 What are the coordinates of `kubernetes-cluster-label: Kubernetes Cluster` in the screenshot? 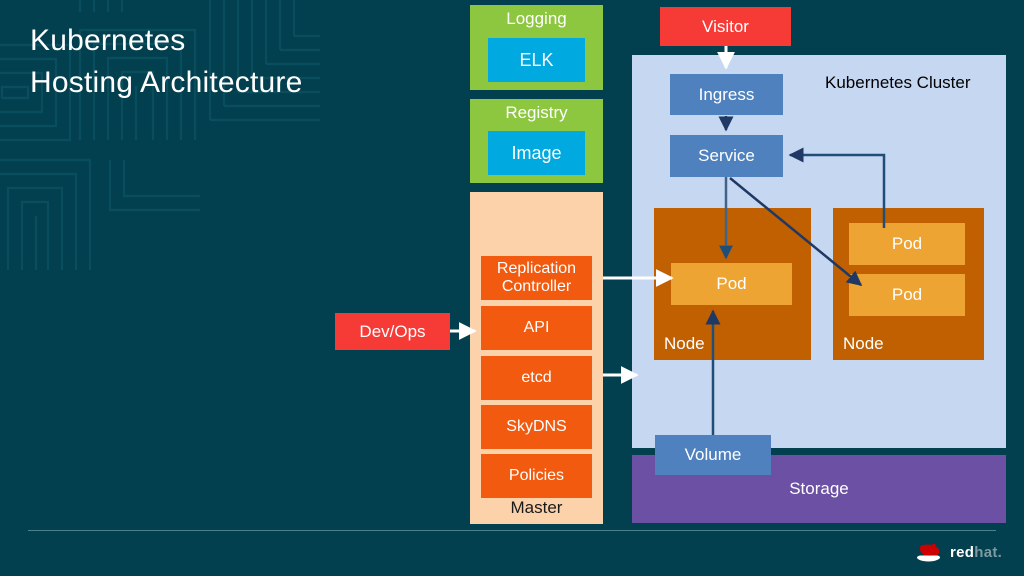 It's located at (898, 82).